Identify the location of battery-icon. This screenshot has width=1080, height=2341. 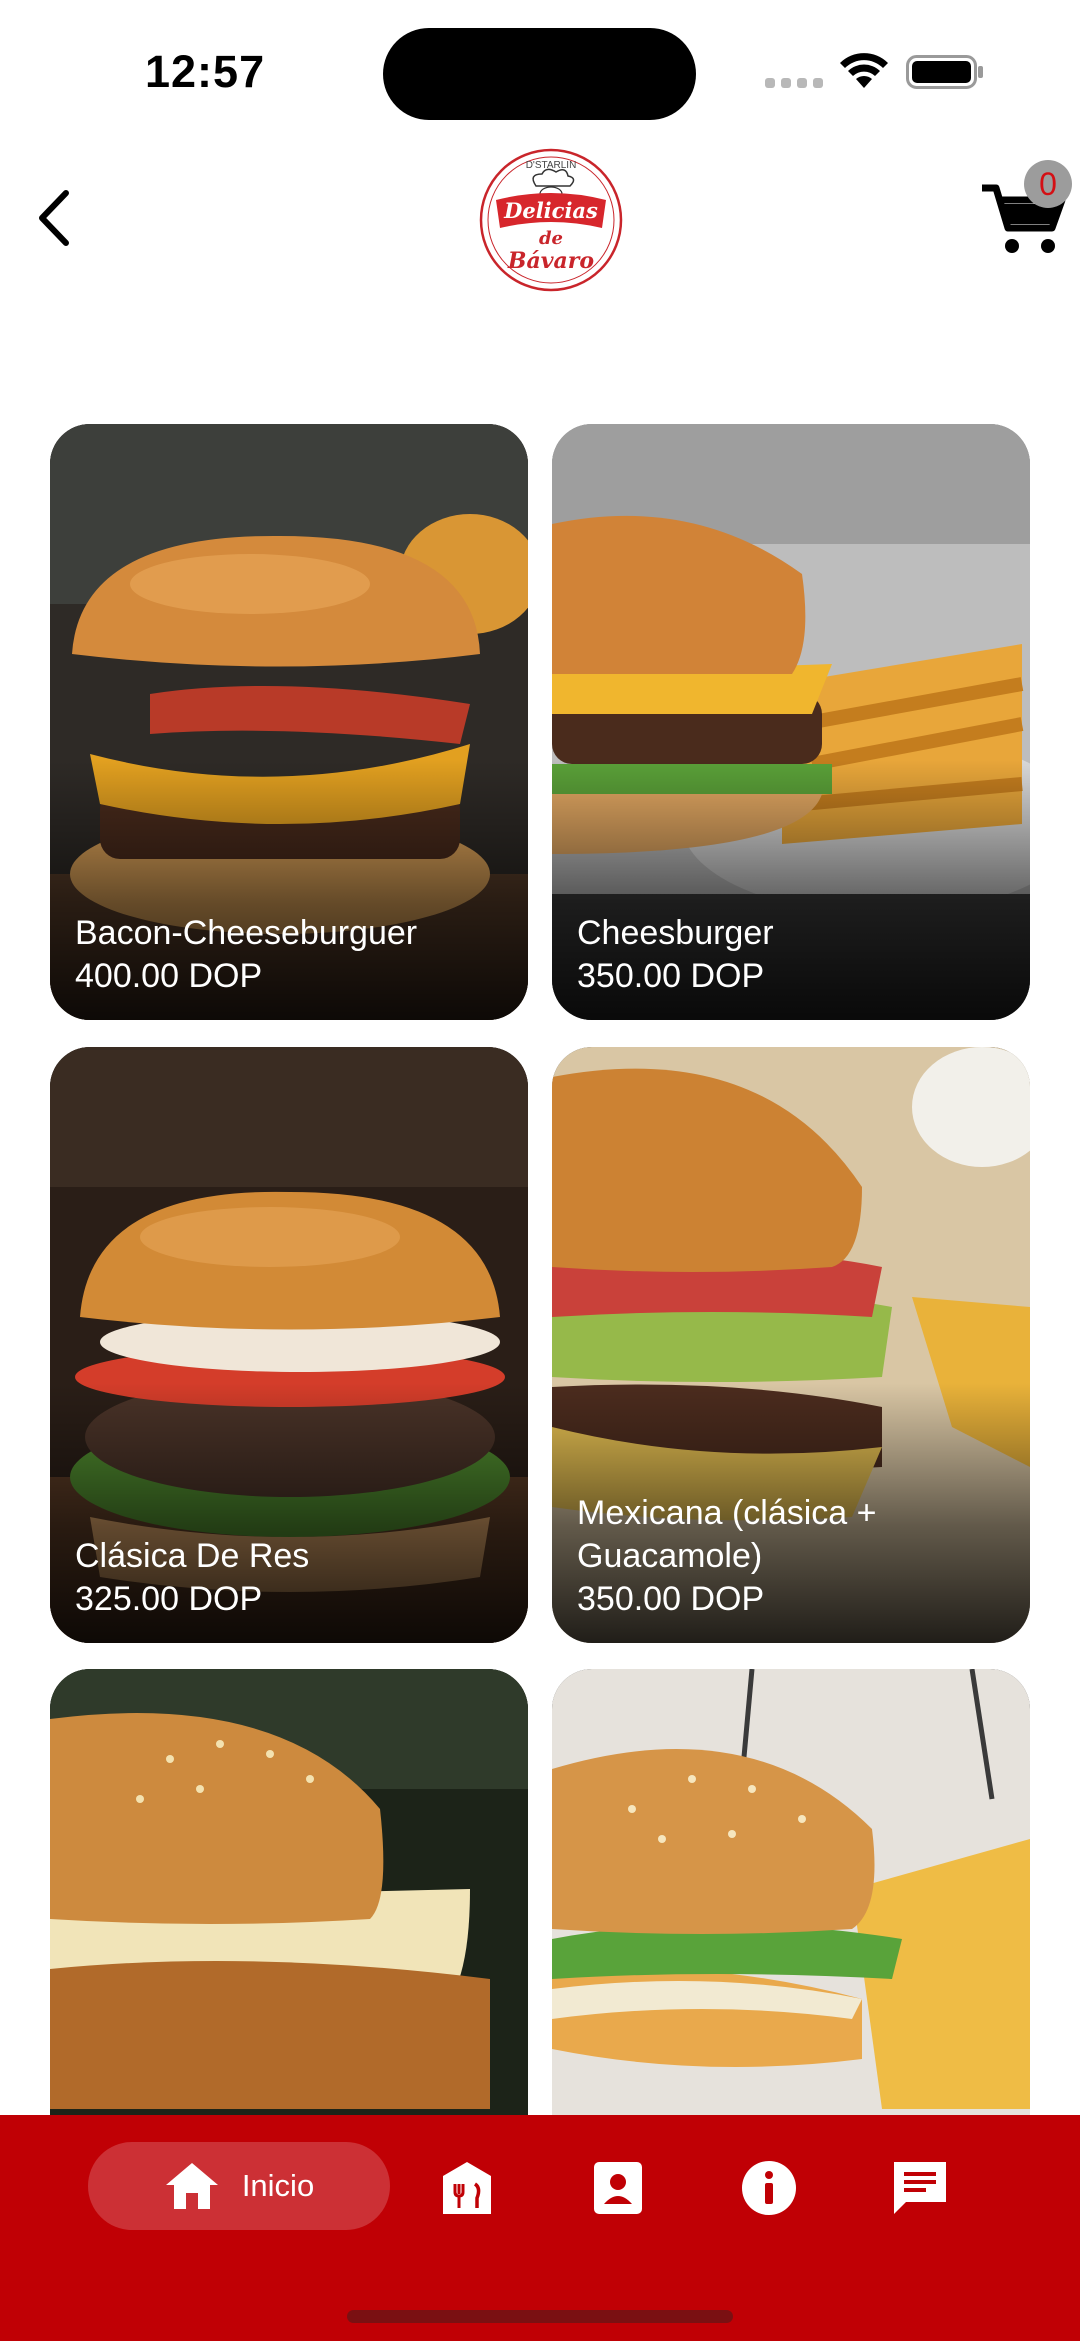
(944, 72).